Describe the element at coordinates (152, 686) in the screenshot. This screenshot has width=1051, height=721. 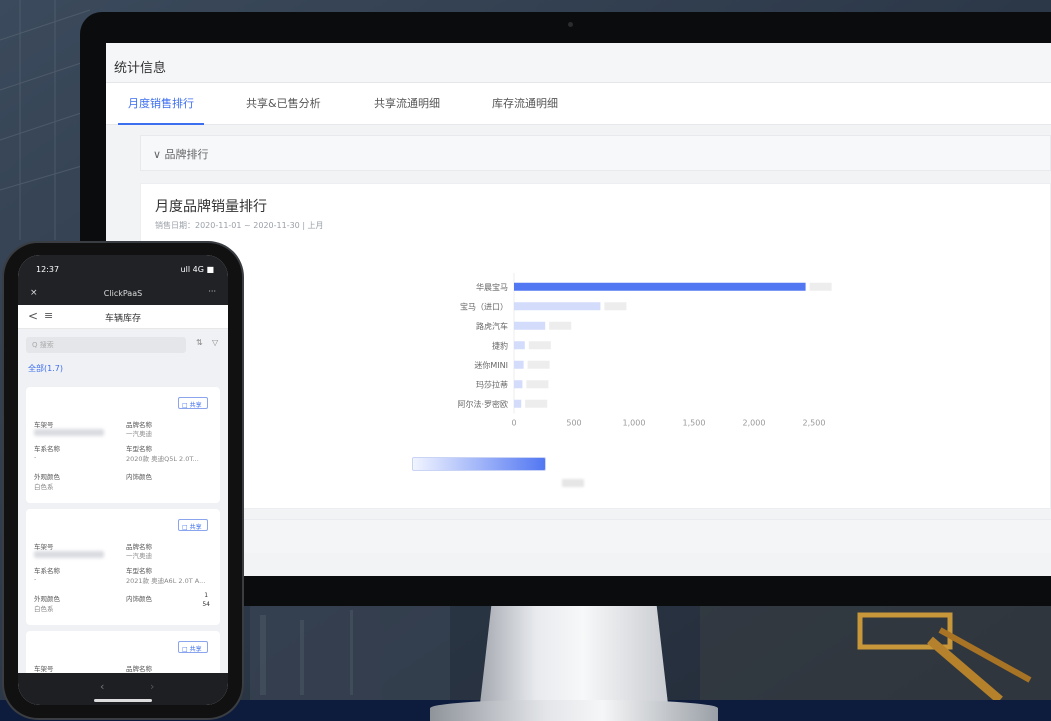
I see `nav-forward-icon: ›` at that location.